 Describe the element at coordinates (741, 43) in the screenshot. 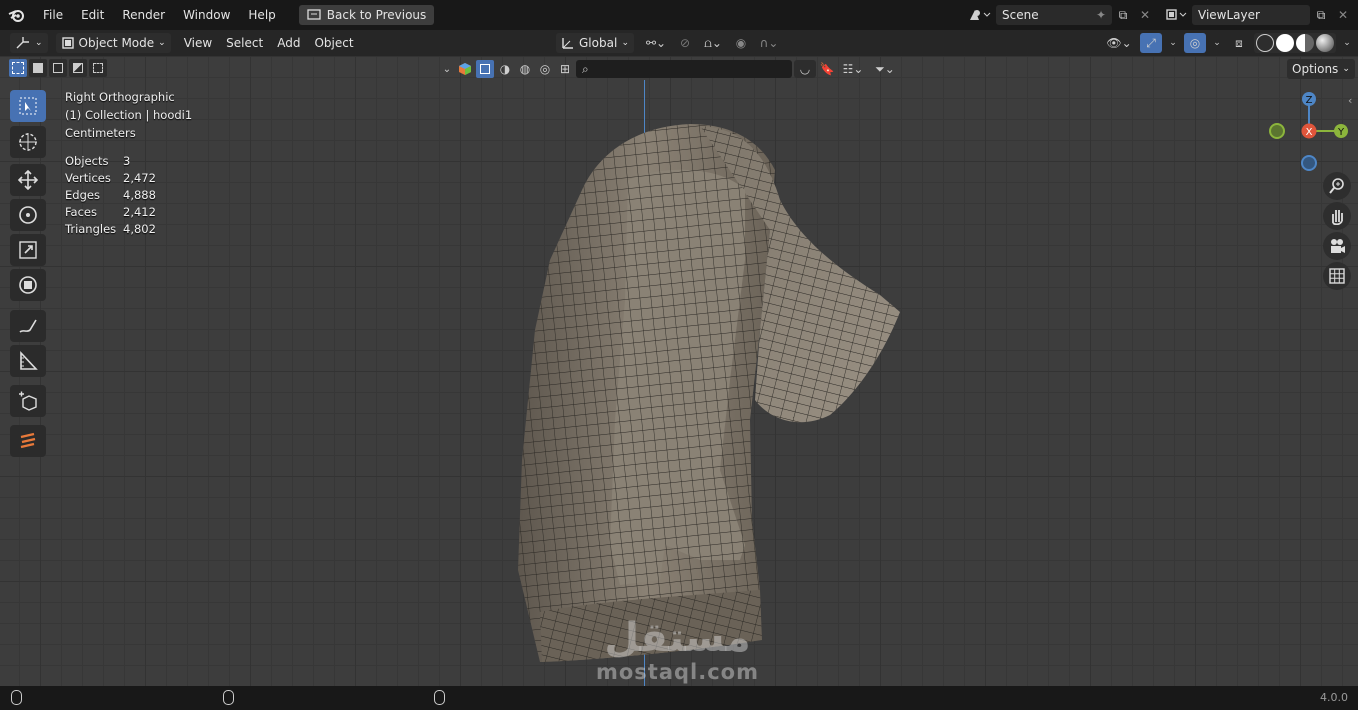

I see `proportional-editing-icon: ◉` at that location.